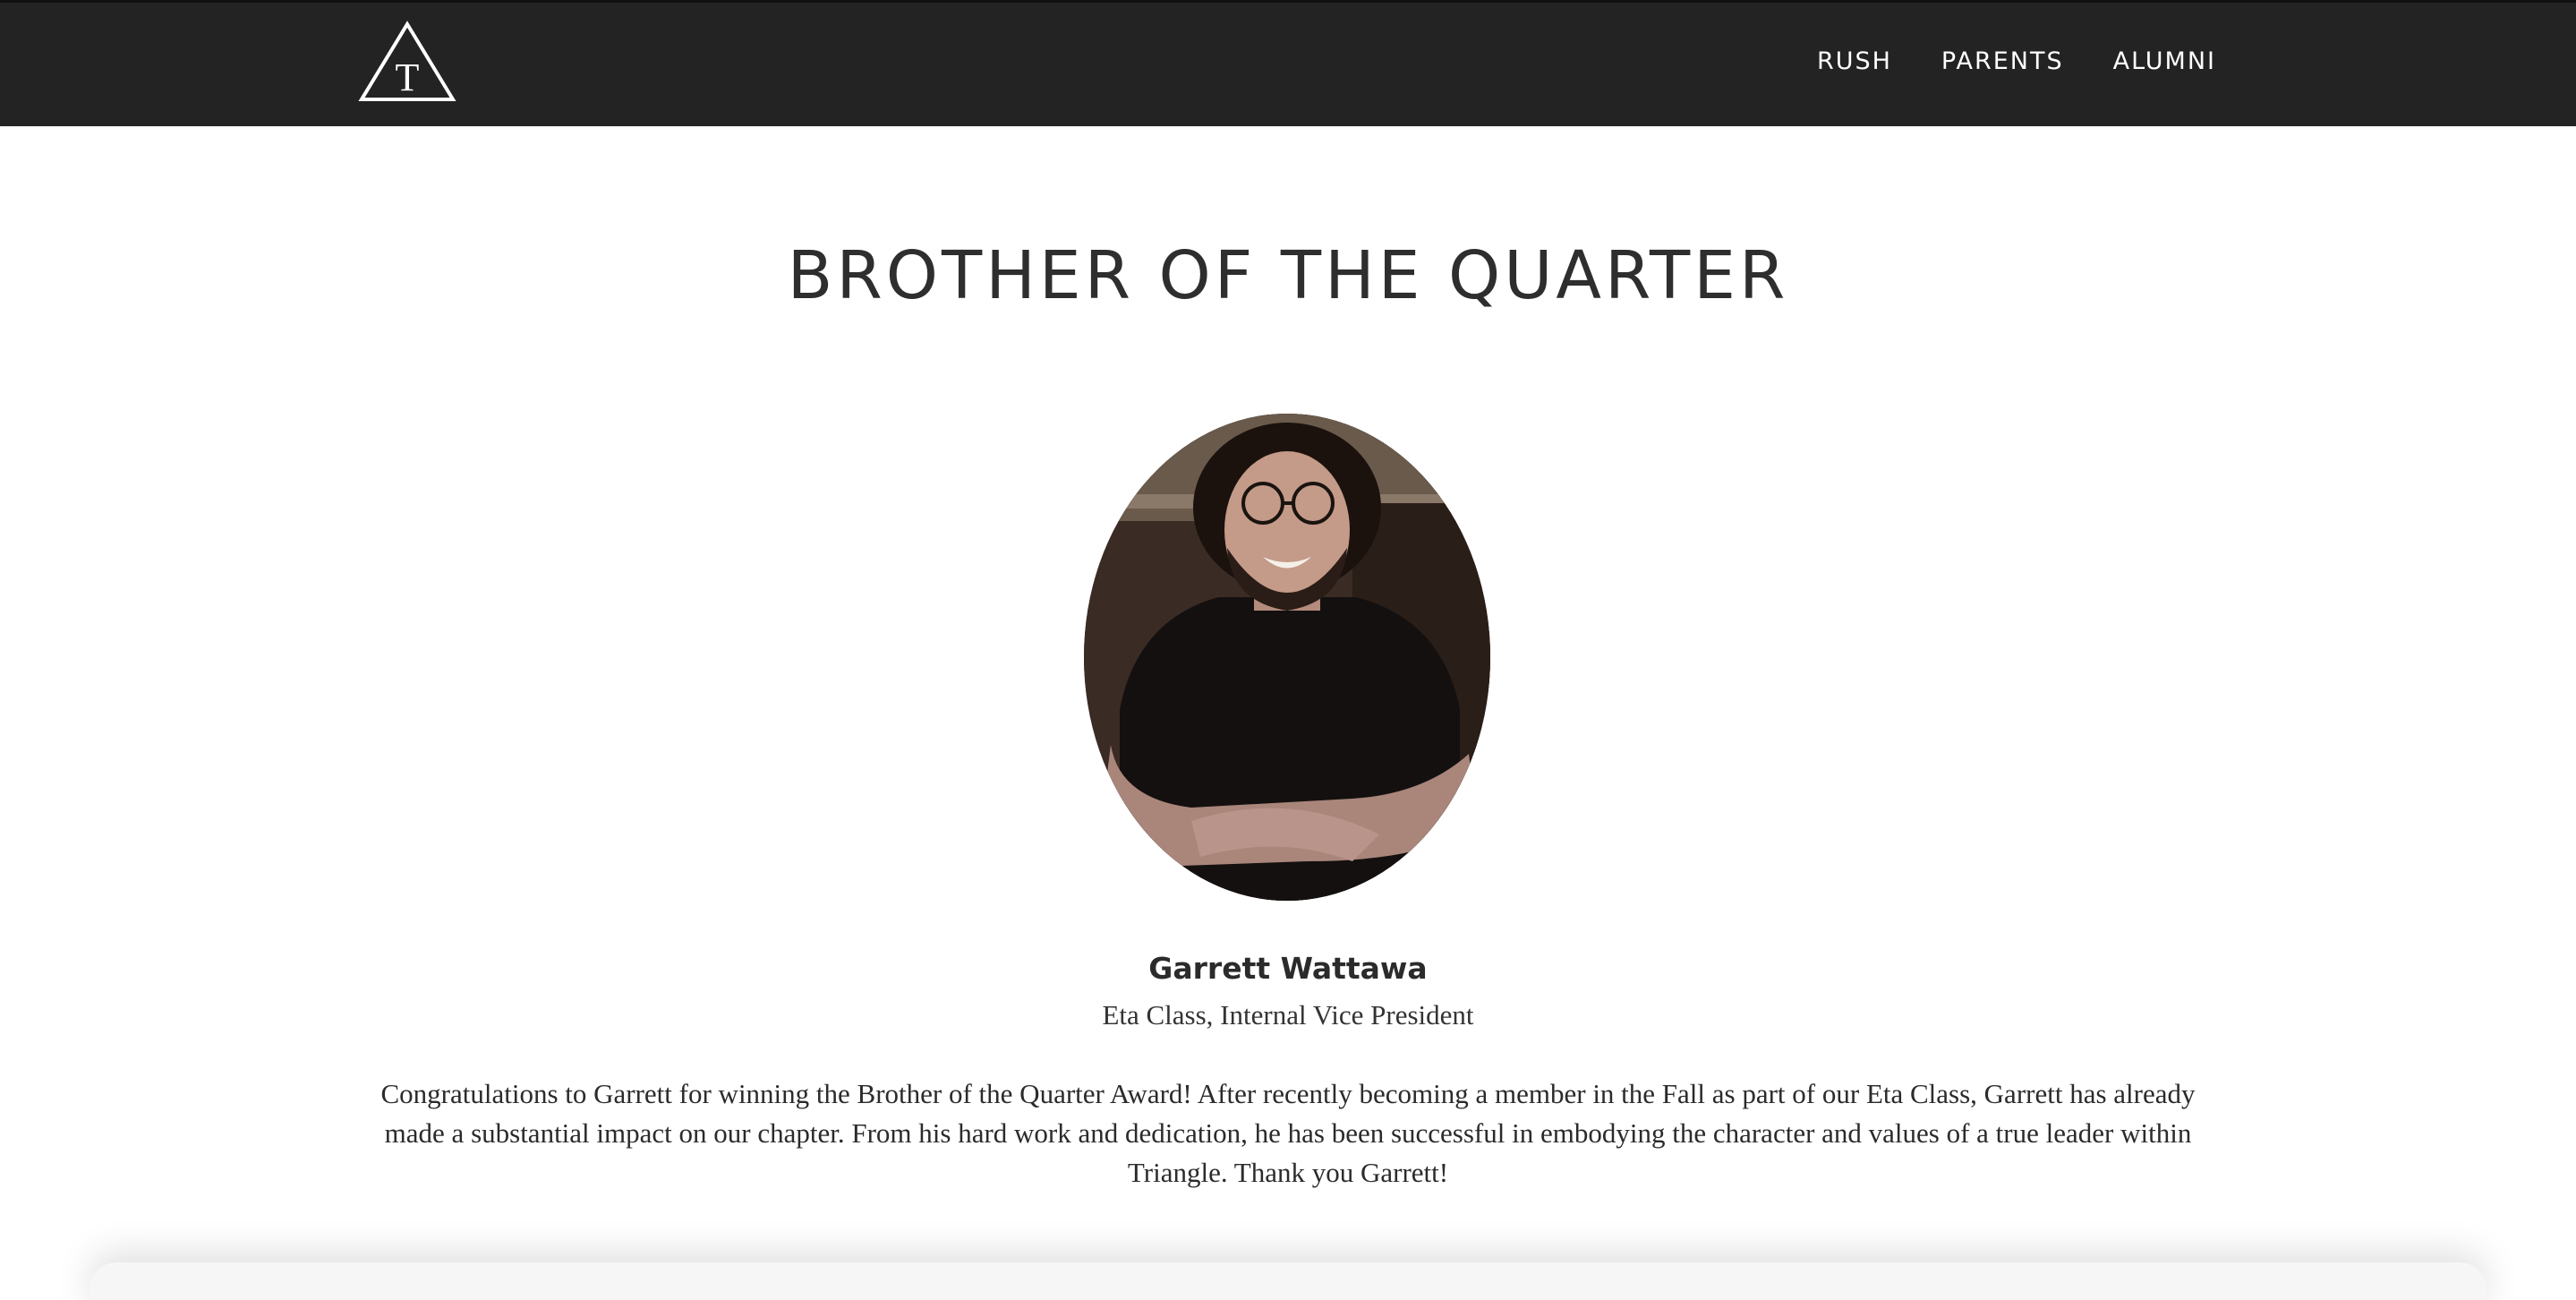  Describe the element at coordinates (1288, 275) in the screenshot. I see `page-title: BROTHER OF THE QUARTER` at that location.